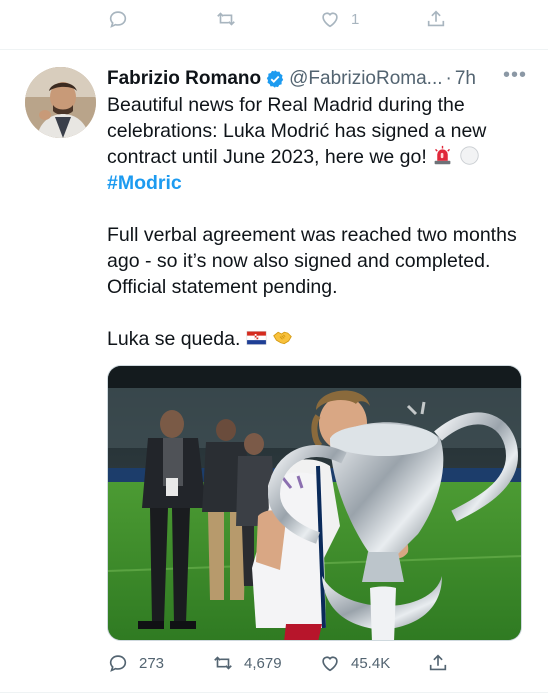  Describe the element at coordinates (465, 79) in the screenshot. I see `tweet-timestamp: 7h` at that location.